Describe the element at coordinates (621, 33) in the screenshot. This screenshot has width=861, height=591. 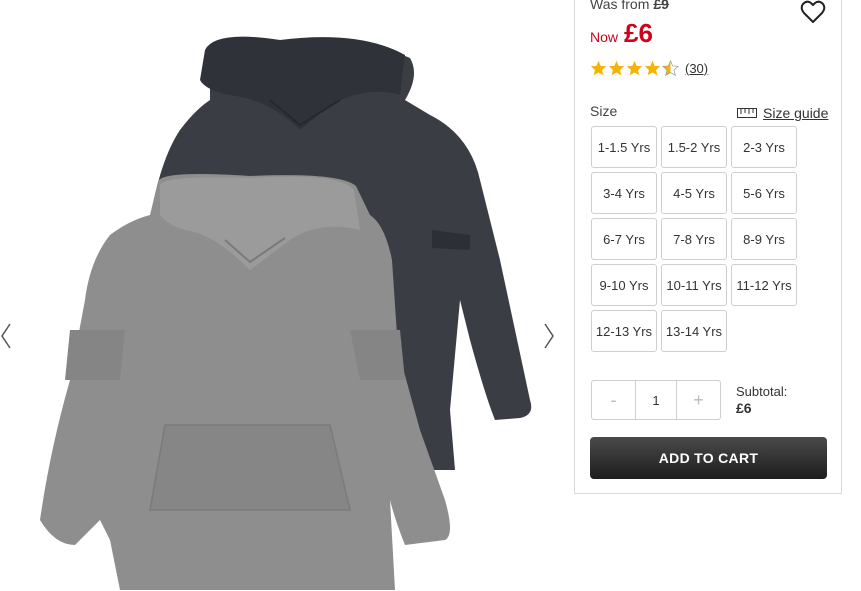
I see `now-price-line: Now £6` at that location.